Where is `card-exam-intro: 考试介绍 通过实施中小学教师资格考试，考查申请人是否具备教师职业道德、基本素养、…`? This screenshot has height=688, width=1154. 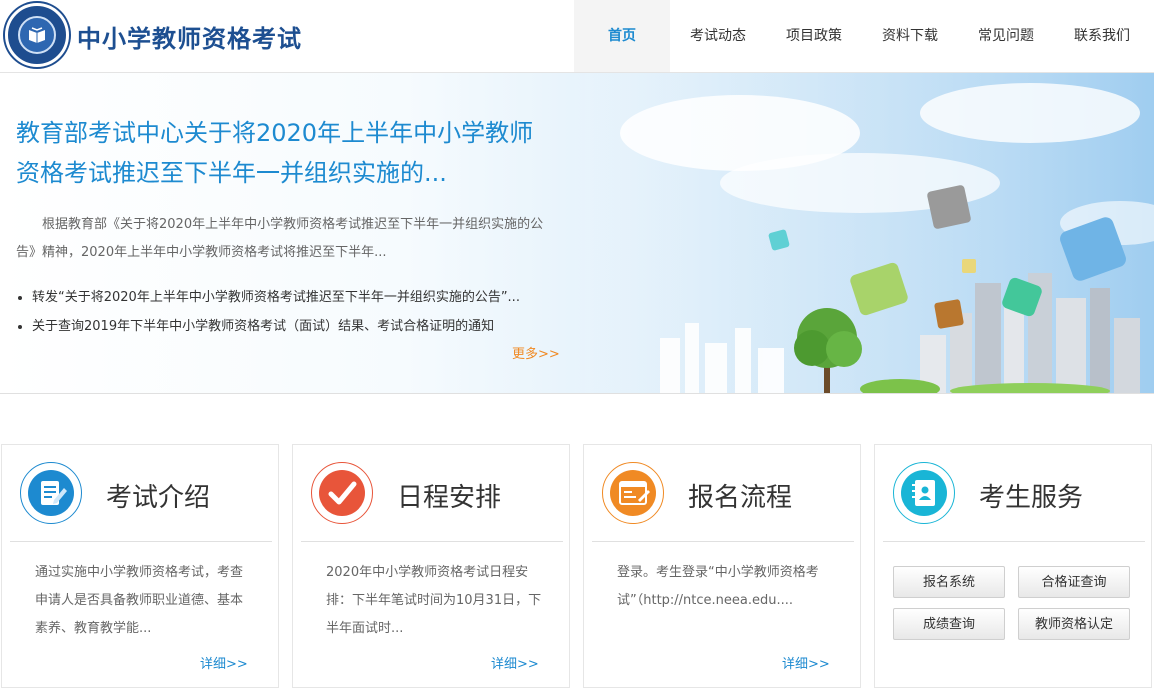
card-exam-intro: 考试介绍 通过实施中小学教师资格考试，考查申请人是否具备教师职业道德、基本素养、… is located at coordinates (140, 566).